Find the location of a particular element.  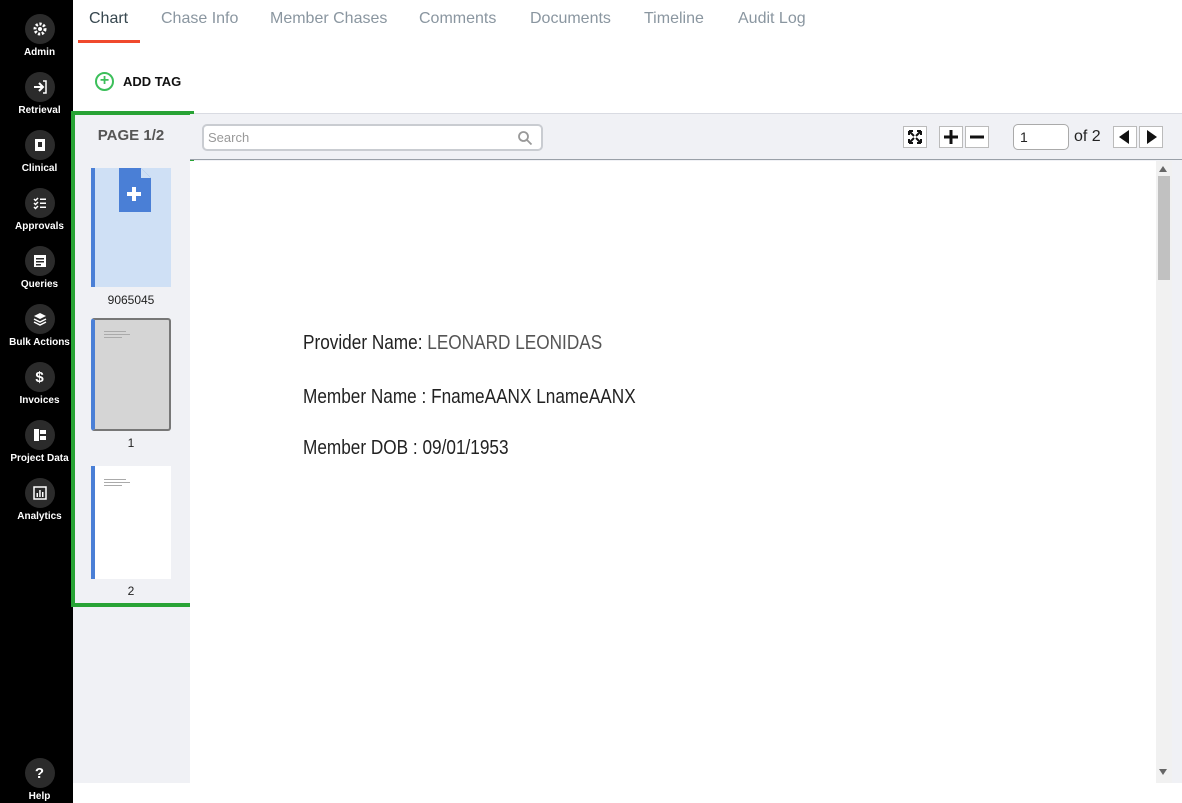

nav-queries: Queries is located at coordinates (39, 268).